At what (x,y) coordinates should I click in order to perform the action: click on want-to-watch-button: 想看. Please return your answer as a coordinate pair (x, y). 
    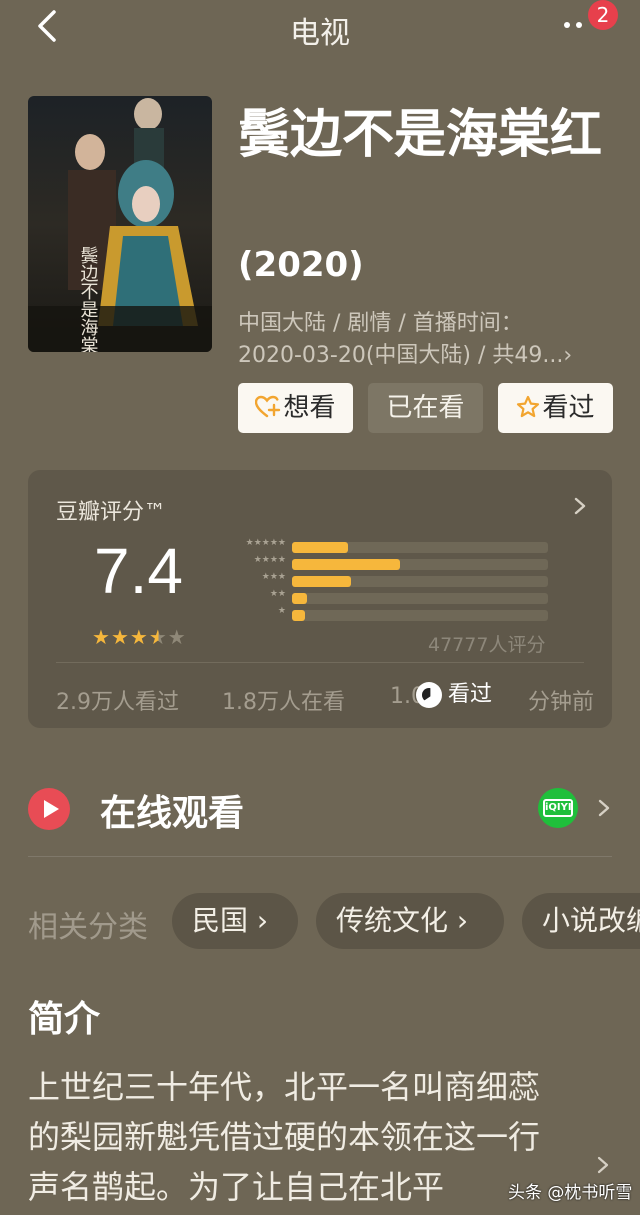
    Looking at the image, I should click on (295, 408).